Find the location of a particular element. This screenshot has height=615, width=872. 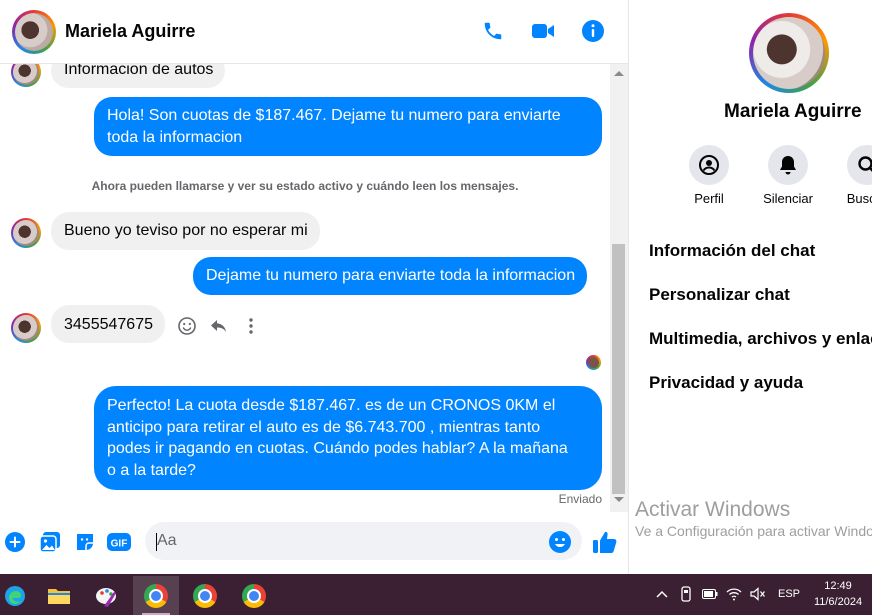

usb-device-icon is located at coordinates (686, 594).